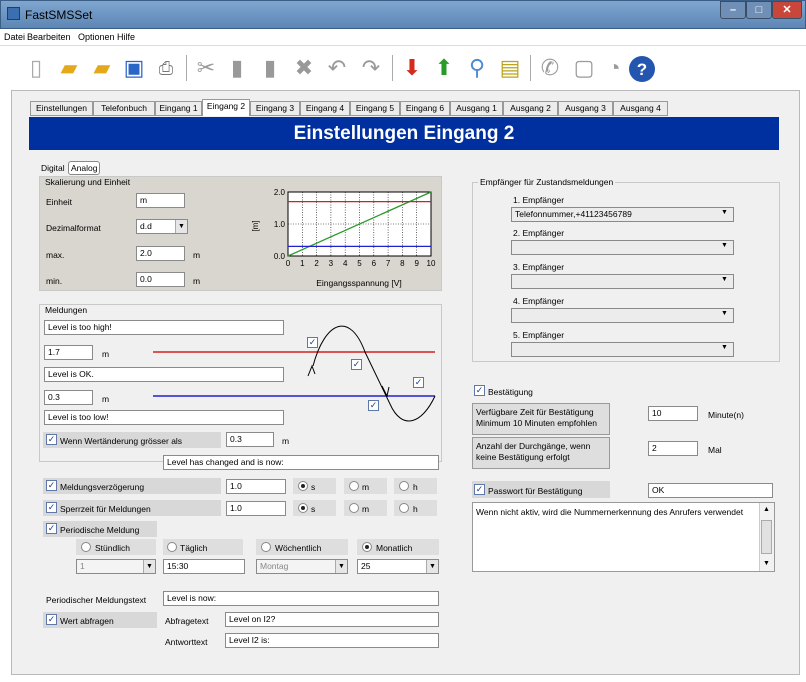 This screenshot has height=682, width=806. Describe the element at coordinates (332, 640) in the screenshot. I see `antwort-input: Level I2 is:` at that location.